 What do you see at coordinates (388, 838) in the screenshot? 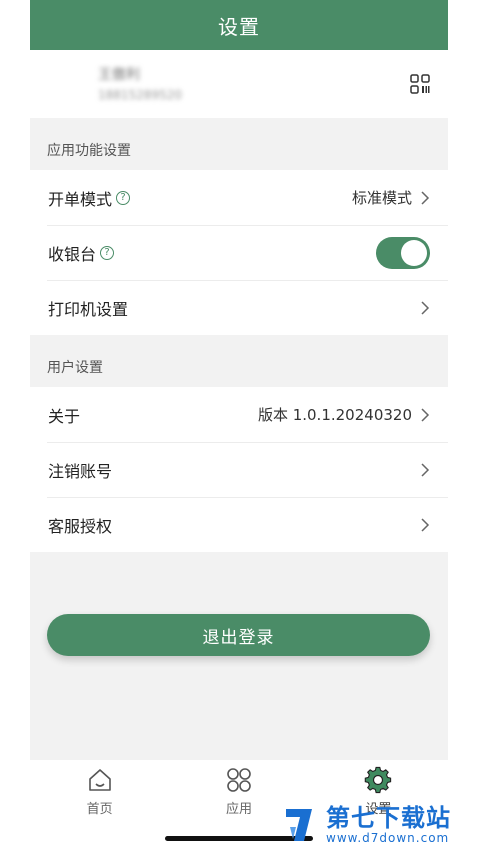
I see `watermark-url: www.d7down.com` at bounding box center [388, 838].